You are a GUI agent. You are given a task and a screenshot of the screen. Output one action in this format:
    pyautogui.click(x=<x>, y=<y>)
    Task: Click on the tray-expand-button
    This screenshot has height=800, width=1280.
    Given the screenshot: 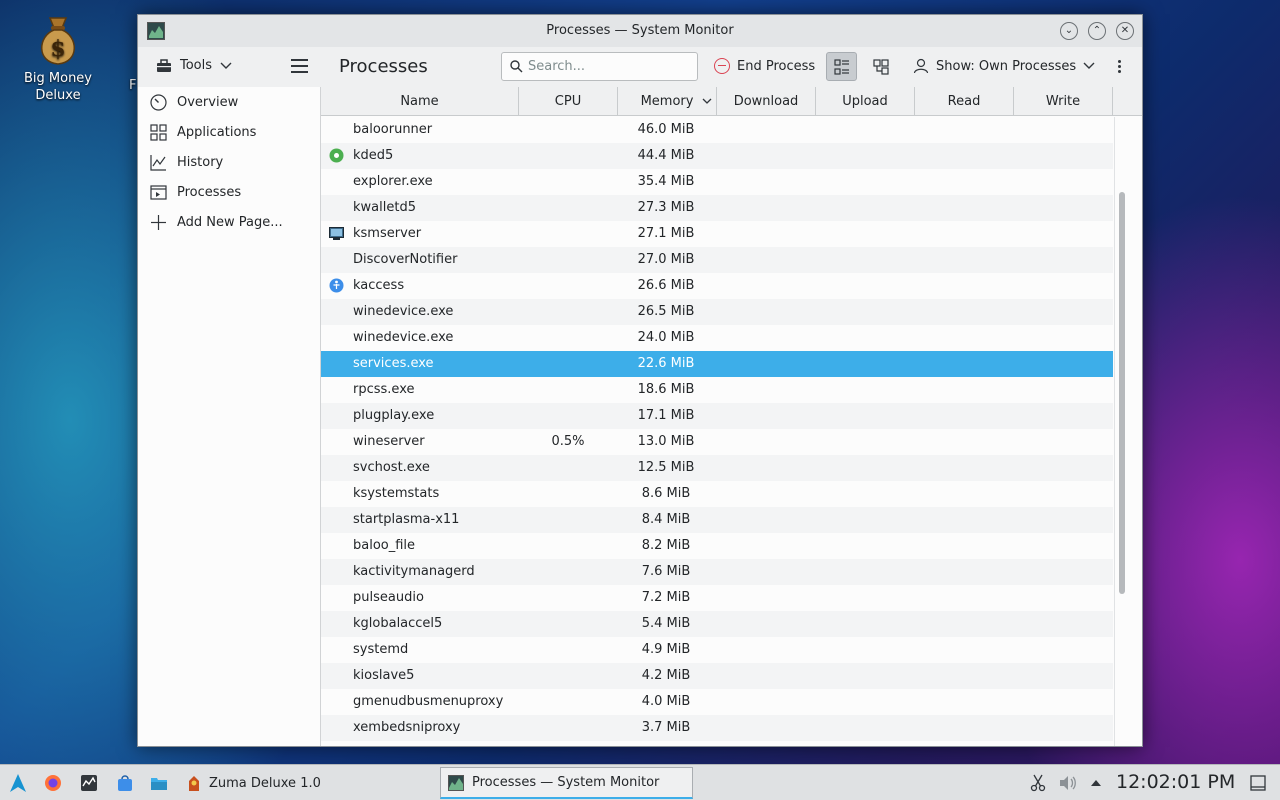 What is the action you would take?
    pyautogui.click(x=1096, y=783)
    